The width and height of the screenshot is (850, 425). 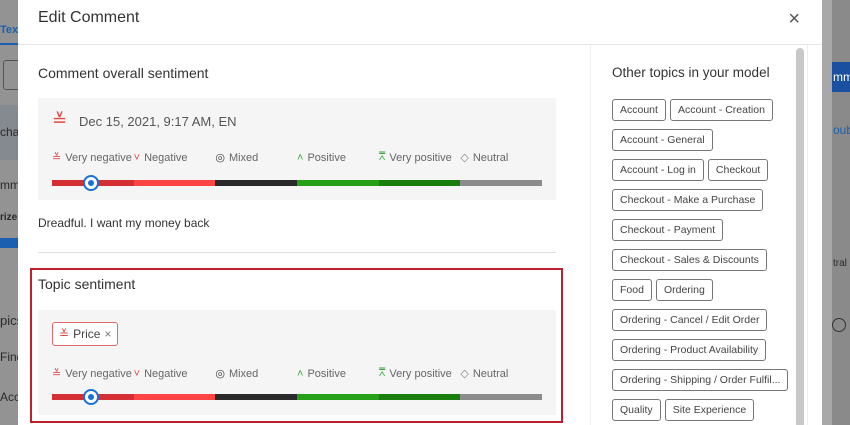 What do you see at coordinates (690, 320) in the screenshot?
I see `topic-chip: Ordering - Cancel / Edit Order` at bounding box center [690, 320].